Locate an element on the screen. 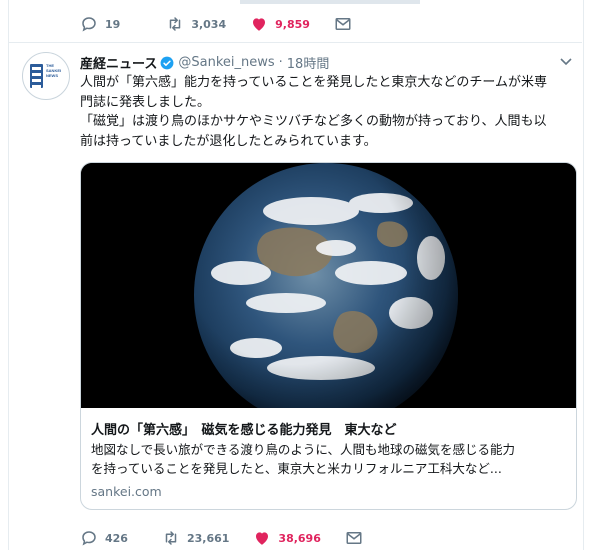  reply-button: 19 is located at coordinates (100, 24).